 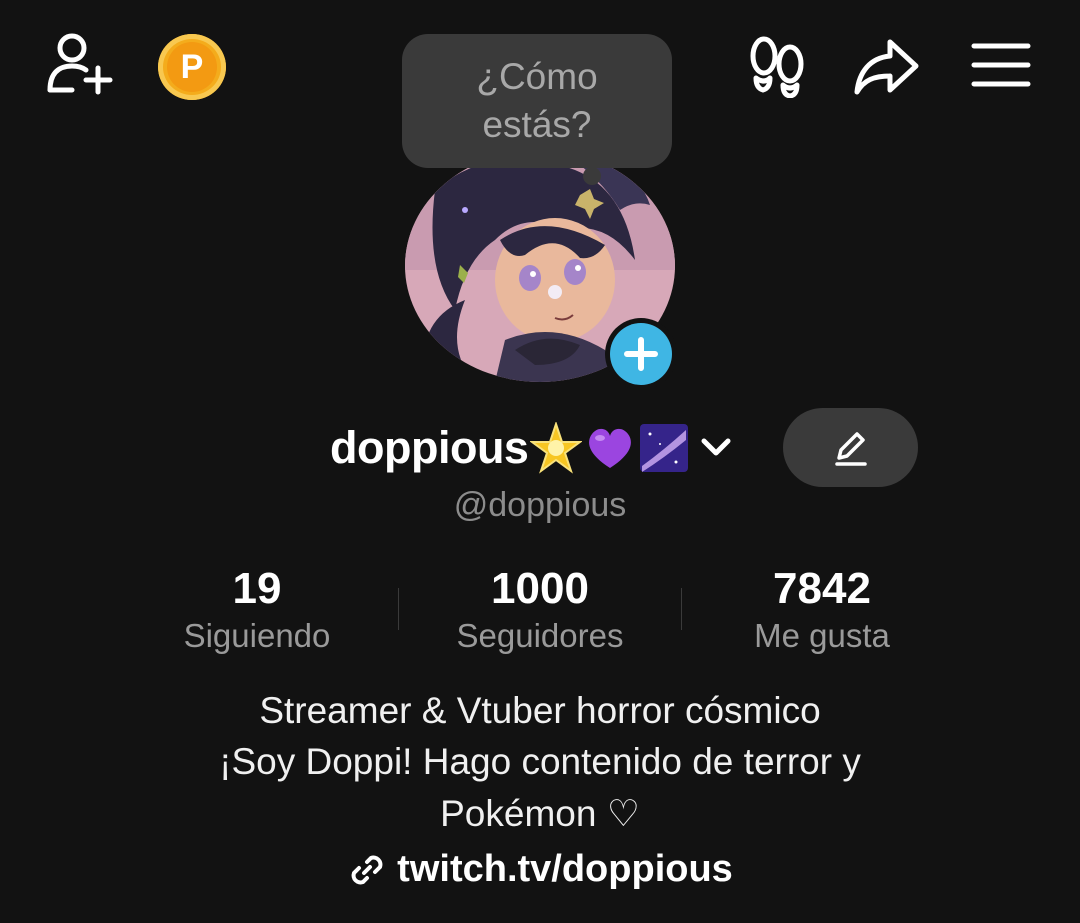 I want to click on pencil-icon, so click(x=850, y=448).